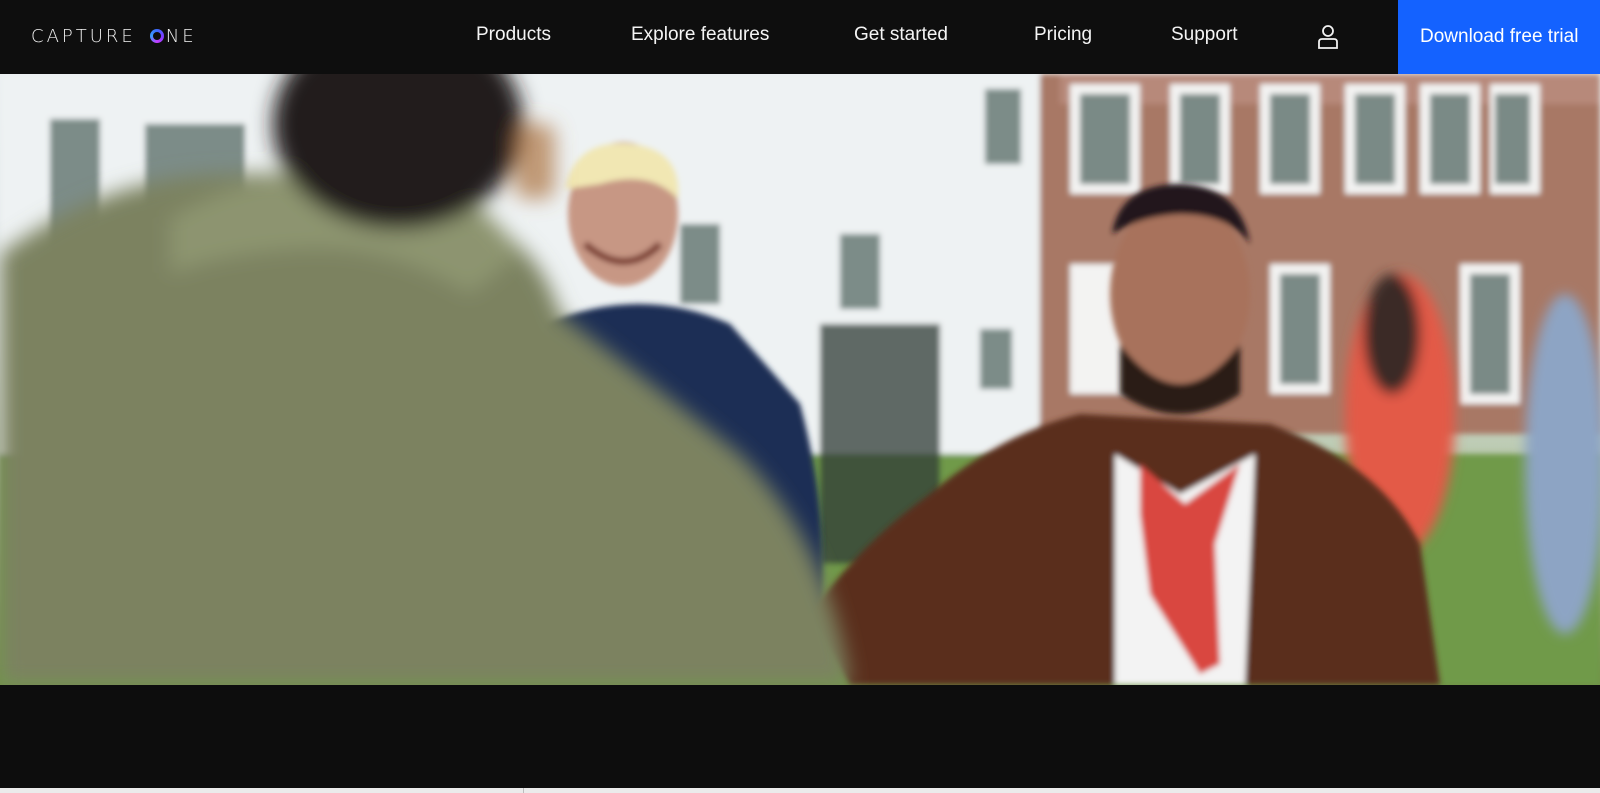 The width and height of the screenshot is (1600, 793). Describe the element at coordinates (181, 36) in the screenshot. I see `logo-text-suffix: NE` at that location.